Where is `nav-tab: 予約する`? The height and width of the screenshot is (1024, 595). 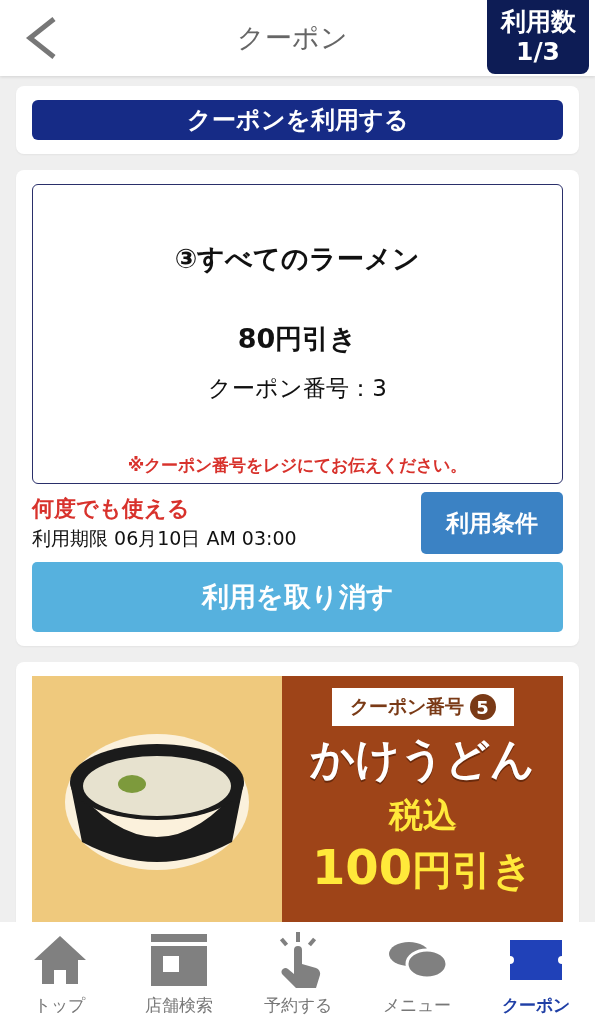
nav-tab: 予約する is located at coordinates (297, 973).